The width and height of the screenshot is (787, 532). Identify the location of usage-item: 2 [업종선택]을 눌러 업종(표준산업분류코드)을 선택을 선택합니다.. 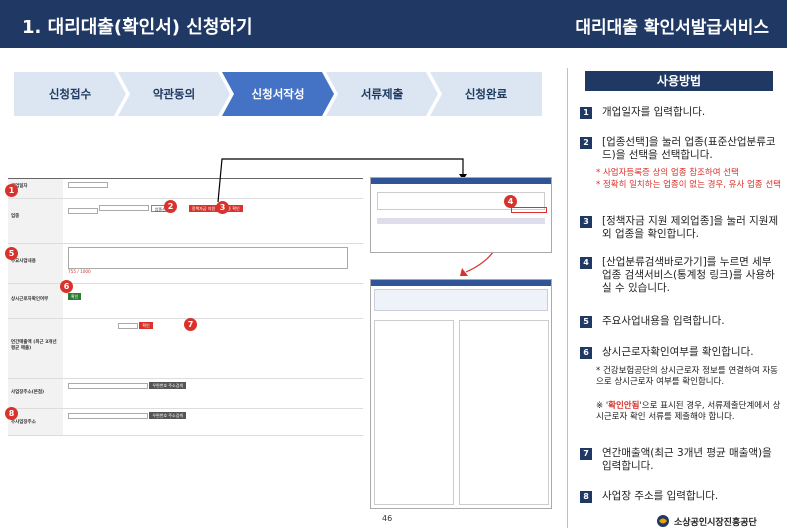
(680, 149).